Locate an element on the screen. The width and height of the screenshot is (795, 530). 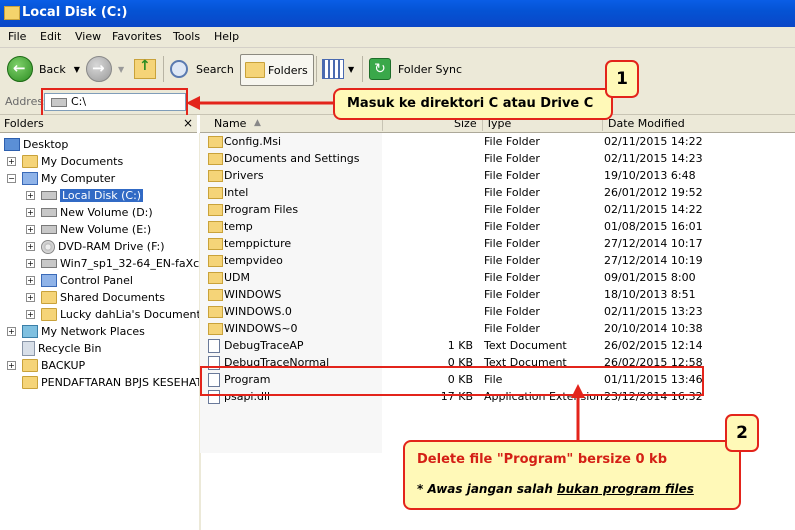
step-1-badge: 1 is located at coordinates (622, 79).